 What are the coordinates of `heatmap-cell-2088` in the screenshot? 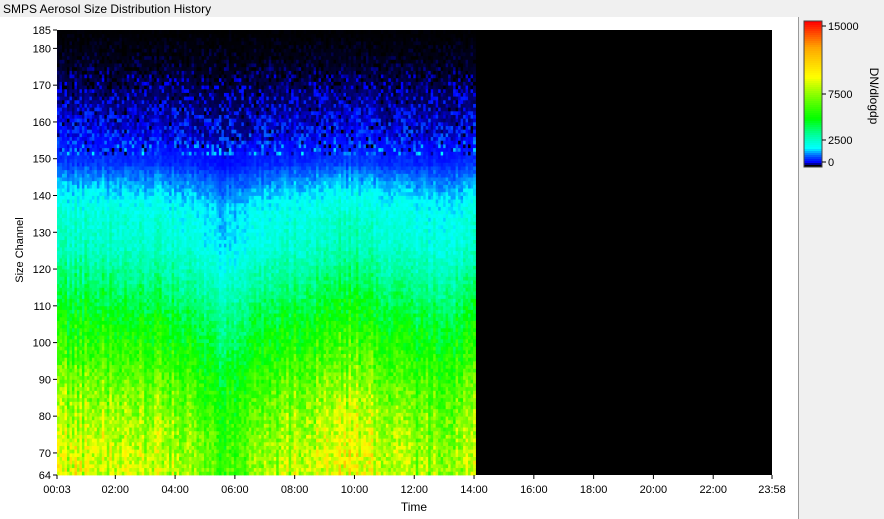 It's located at (100, 359).